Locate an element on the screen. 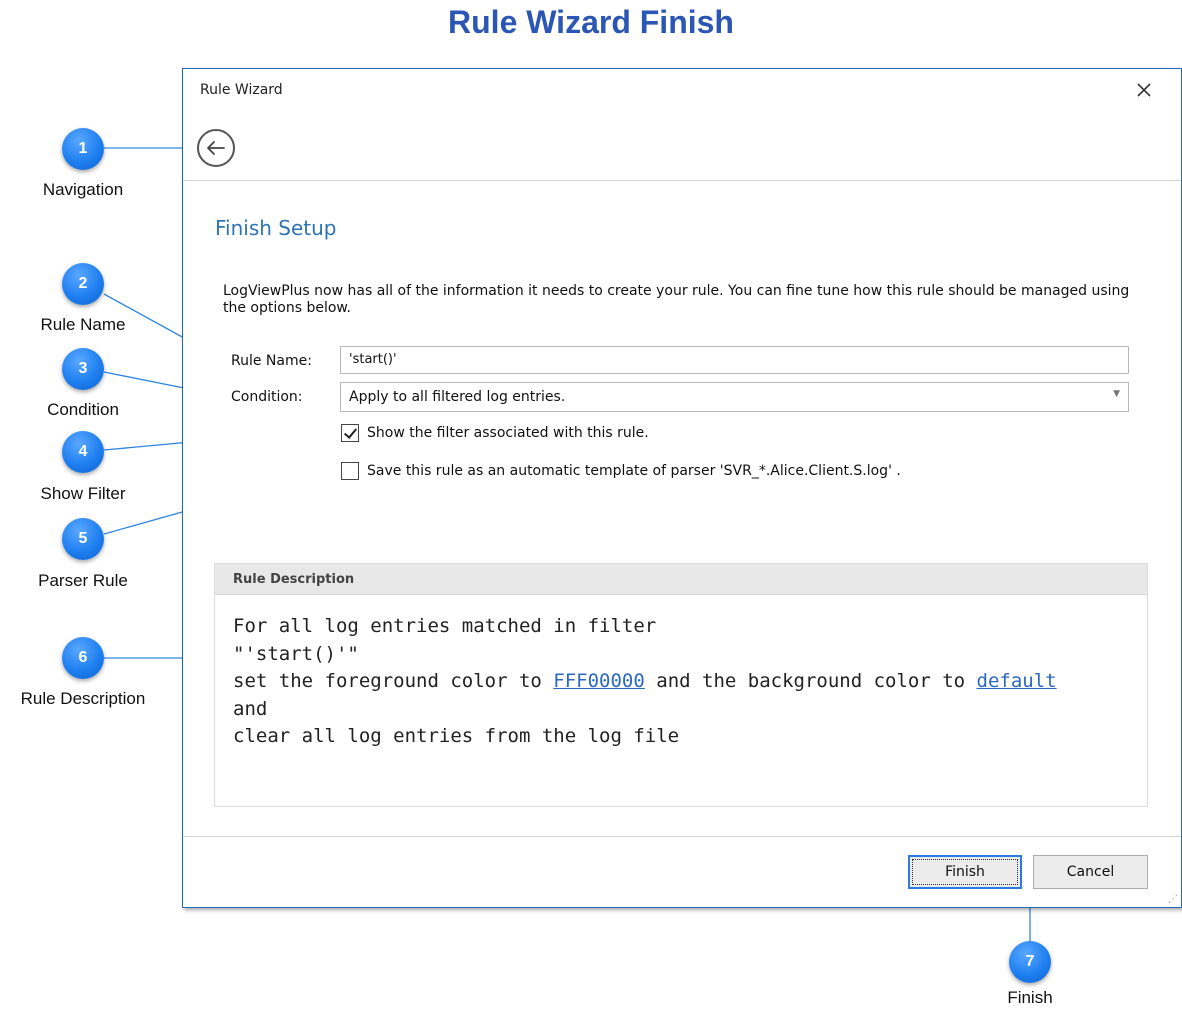 The image size is (1182, 1009). rule-description-header: Rule Description is located at coordinates (681, 579).